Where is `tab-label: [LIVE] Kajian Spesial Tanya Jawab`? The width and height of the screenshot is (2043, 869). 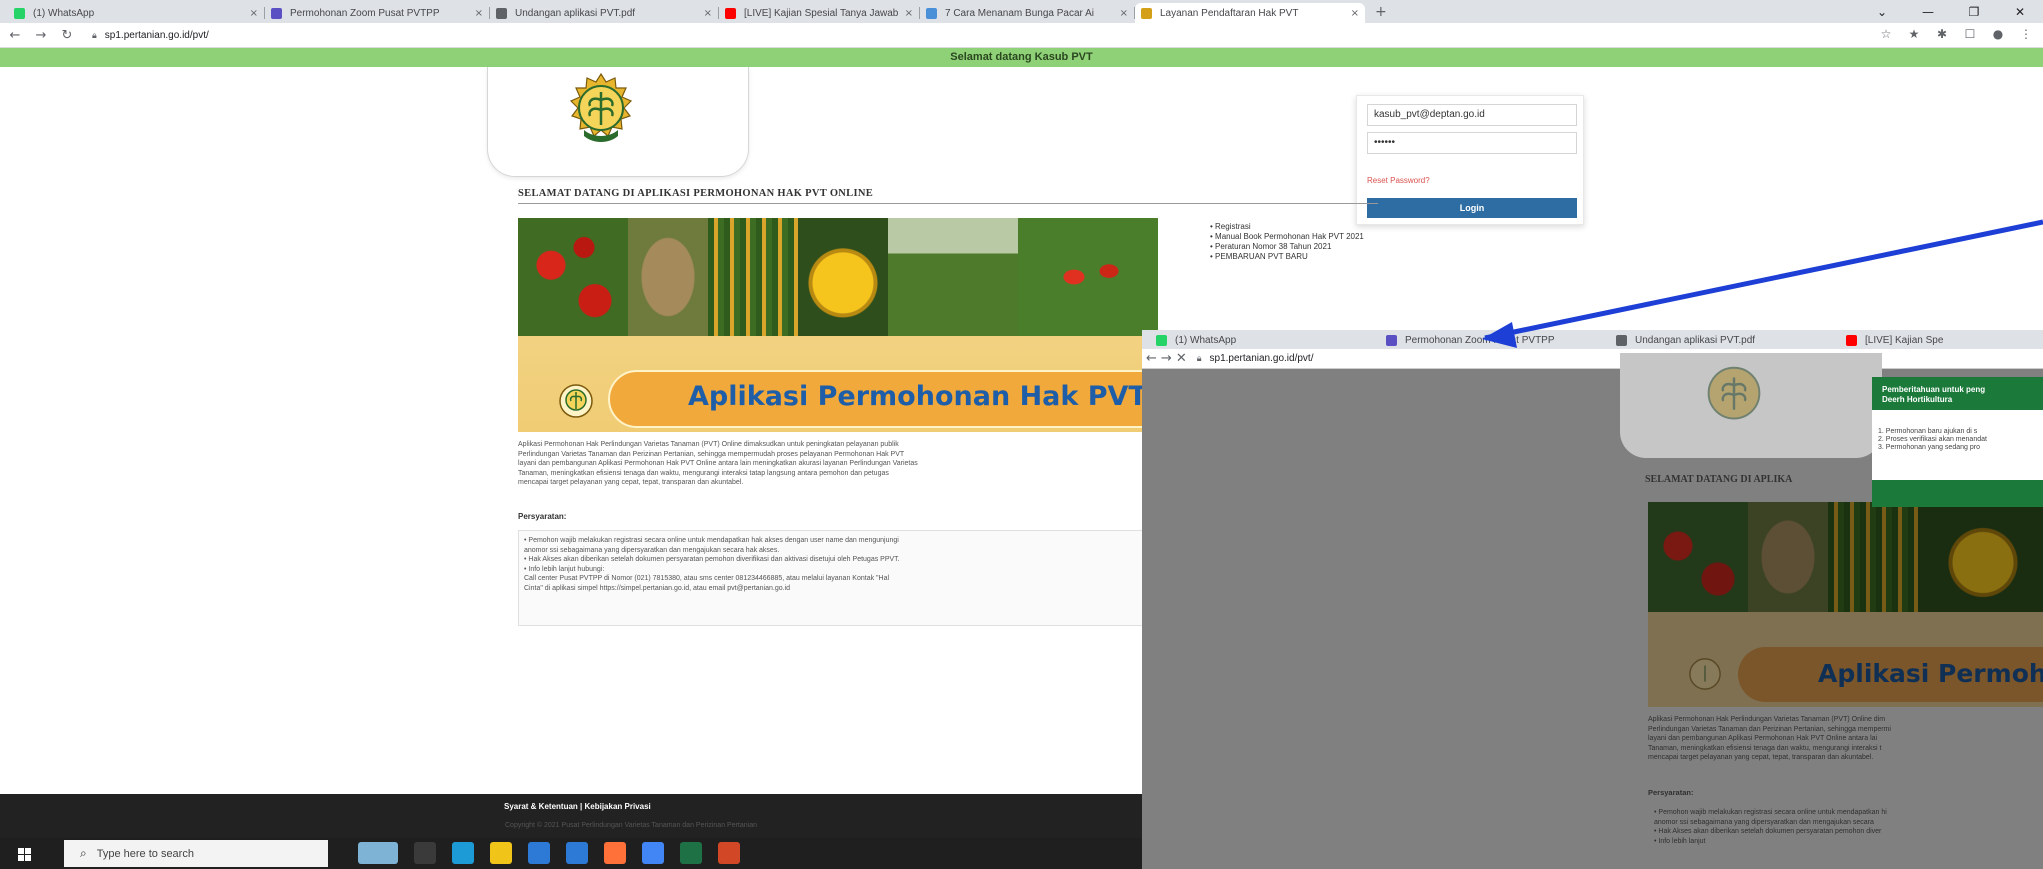 tab-label: [LIVE] Kajian Spesial Tanya Jawab is located at coordinates (821, 13).